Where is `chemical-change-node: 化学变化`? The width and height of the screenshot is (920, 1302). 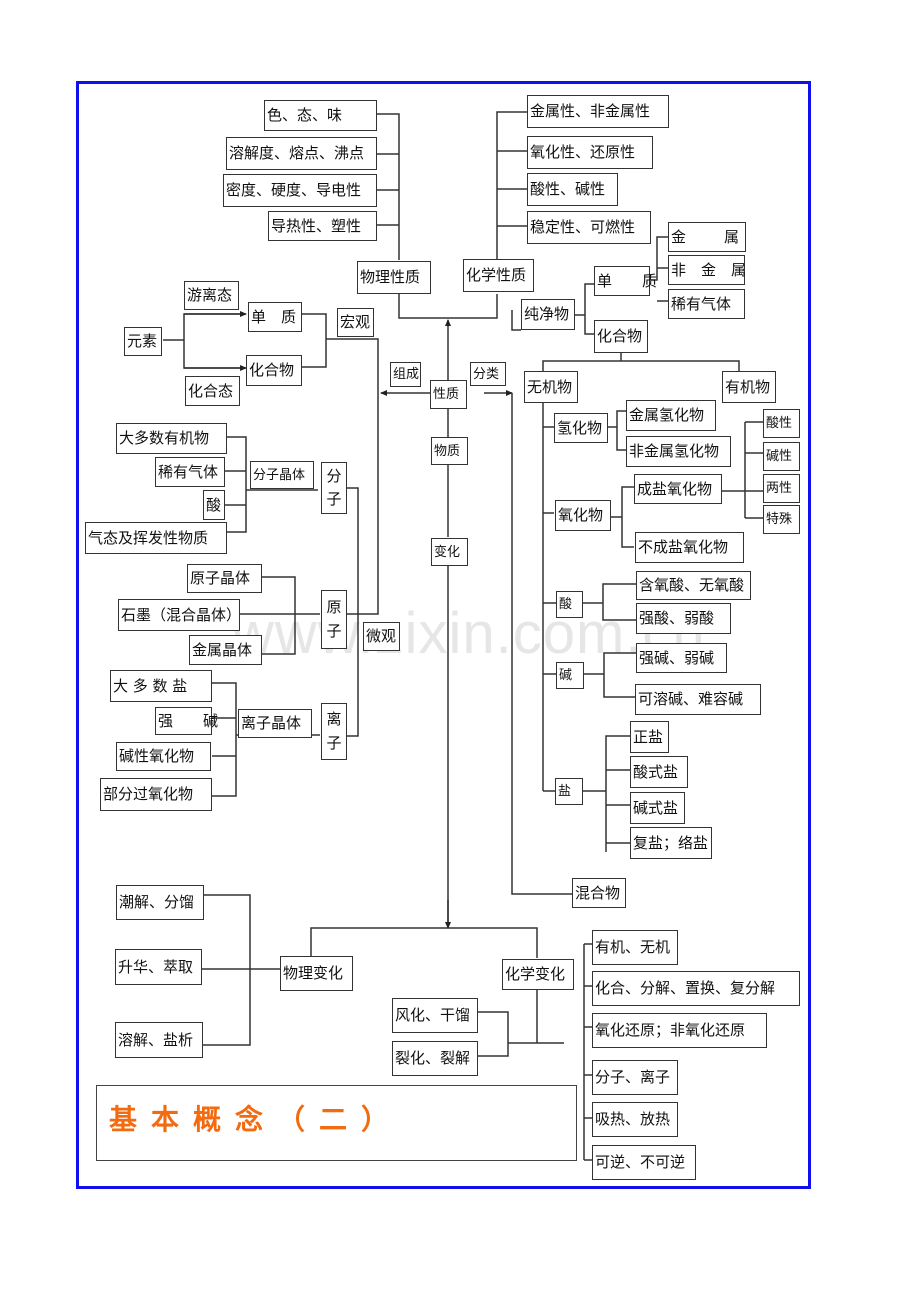
chemical-change-node: 化学变化 is located at coordinates (538, 974).